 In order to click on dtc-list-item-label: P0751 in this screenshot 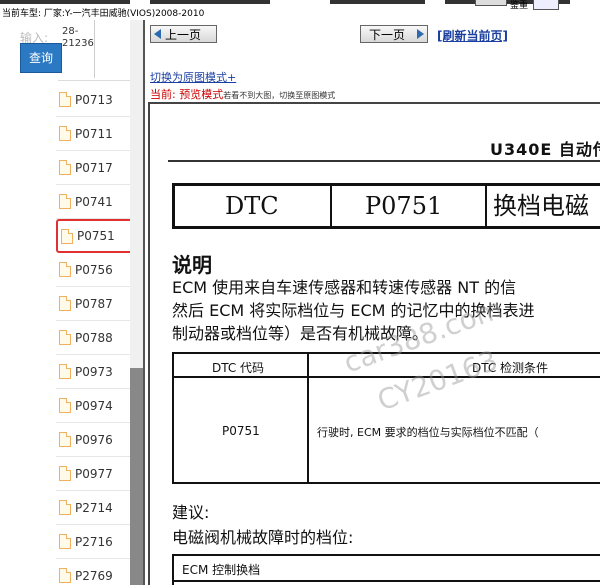, I will do `click(96, 236)`.